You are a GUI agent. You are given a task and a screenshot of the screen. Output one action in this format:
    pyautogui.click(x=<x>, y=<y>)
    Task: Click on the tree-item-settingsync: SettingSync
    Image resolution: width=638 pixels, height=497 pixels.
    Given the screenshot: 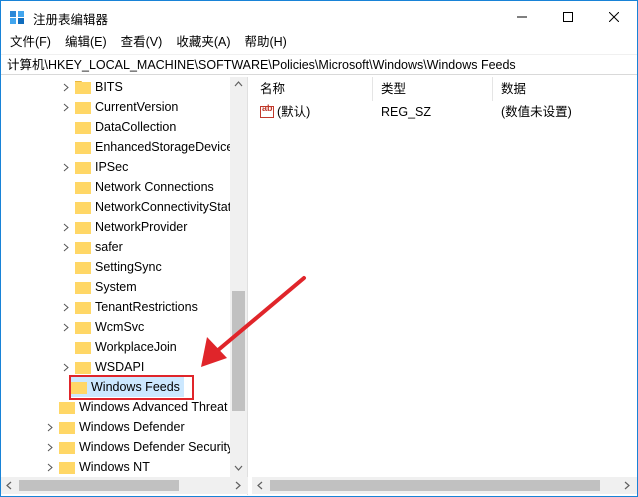 What is the action you would take?
    pyautogui.click(x=111, y=267)
    